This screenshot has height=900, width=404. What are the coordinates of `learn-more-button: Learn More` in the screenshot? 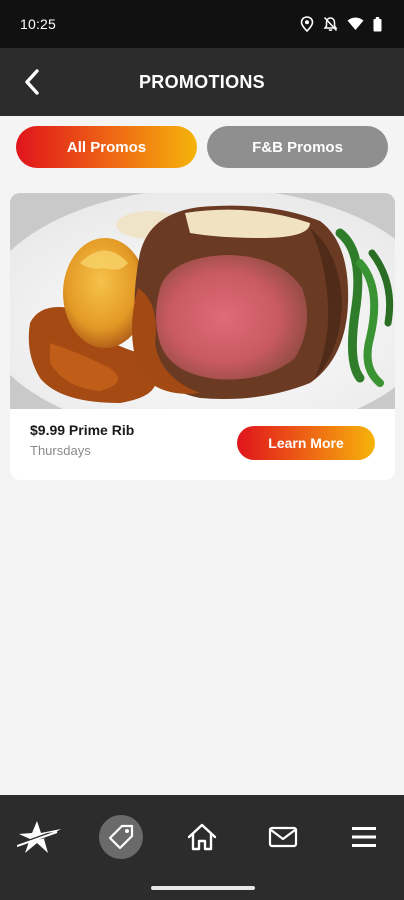 It's located at (306, 443).